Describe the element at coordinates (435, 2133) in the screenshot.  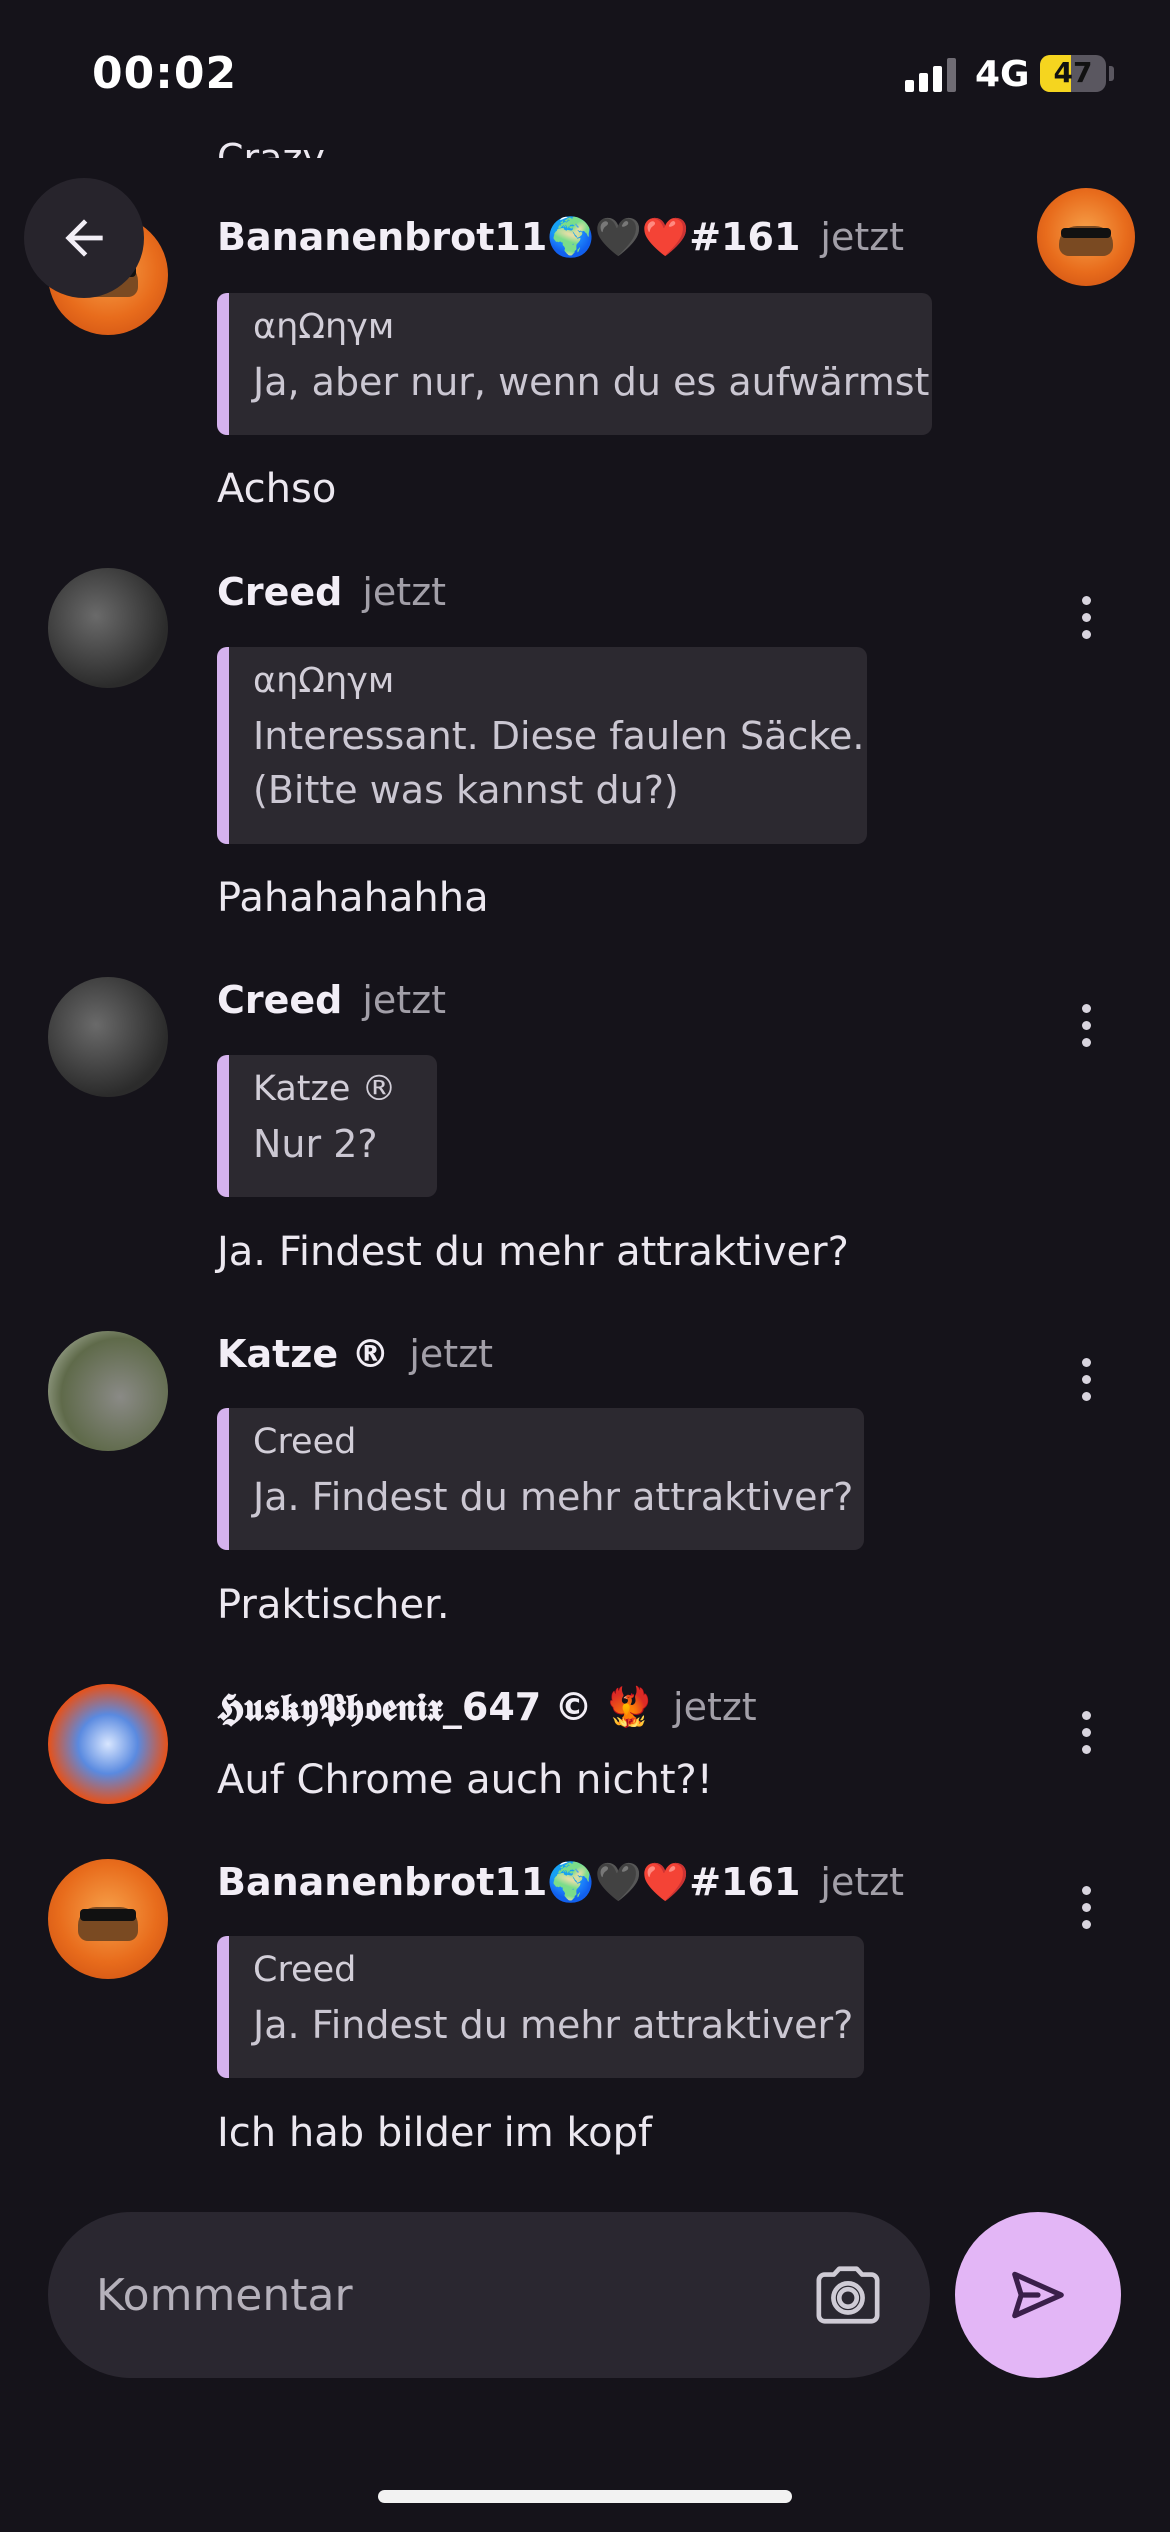
I see `comment-text: Ich hab bilder im kopf` at that location.